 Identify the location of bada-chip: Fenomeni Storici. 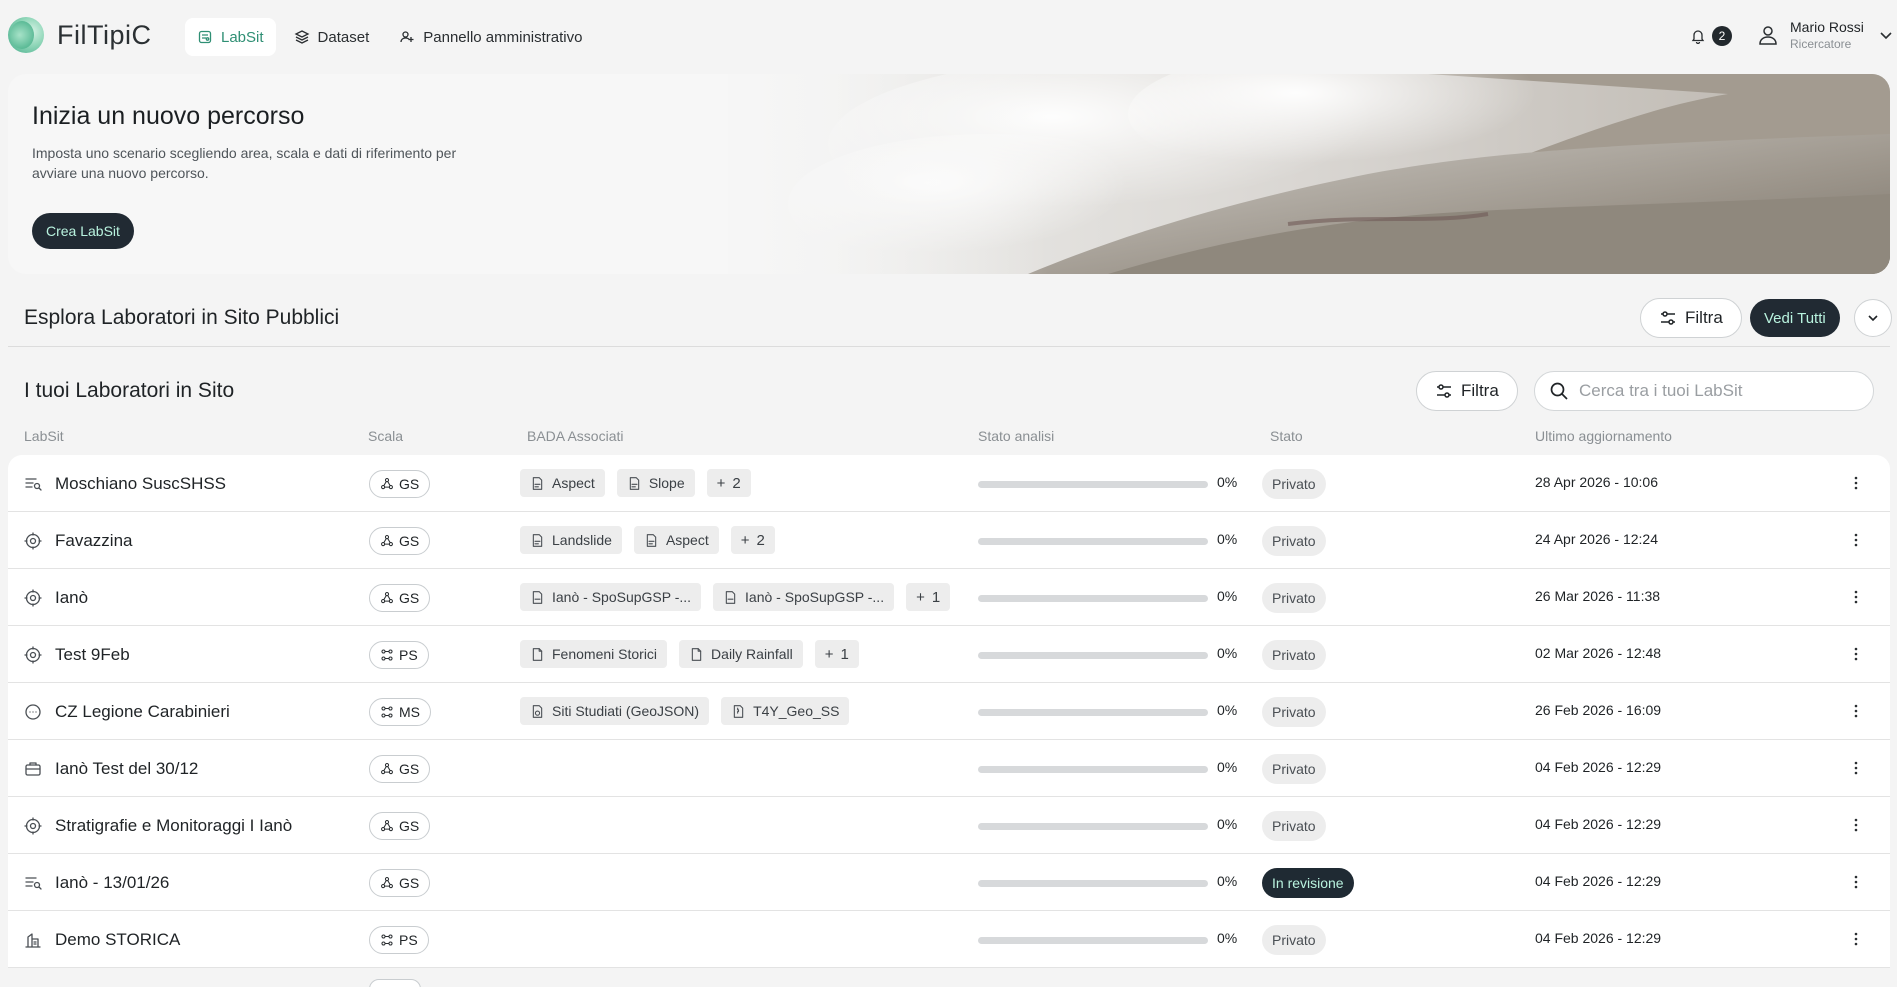
(594, 654).